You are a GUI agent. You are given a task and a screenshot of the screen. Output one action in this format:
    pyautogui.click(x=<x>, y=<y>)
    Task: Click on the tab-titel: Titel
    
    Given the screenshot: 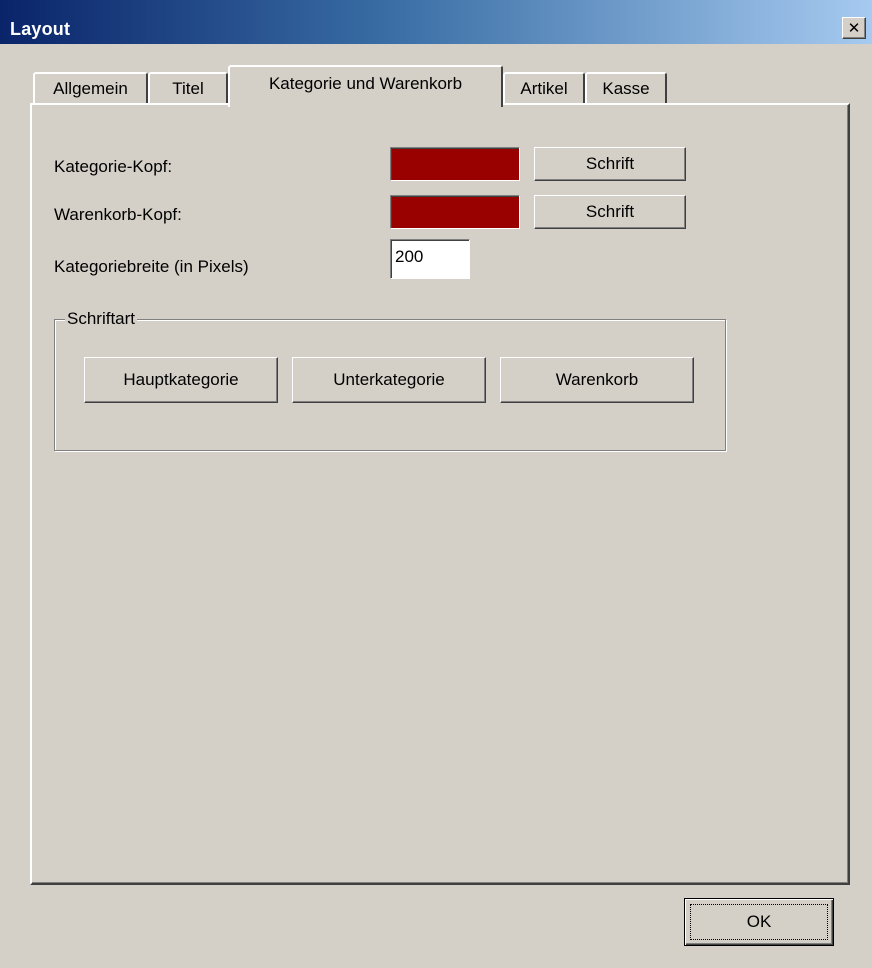 What is the action you would take?
    pyautogui.click(x=188, y=88)
    